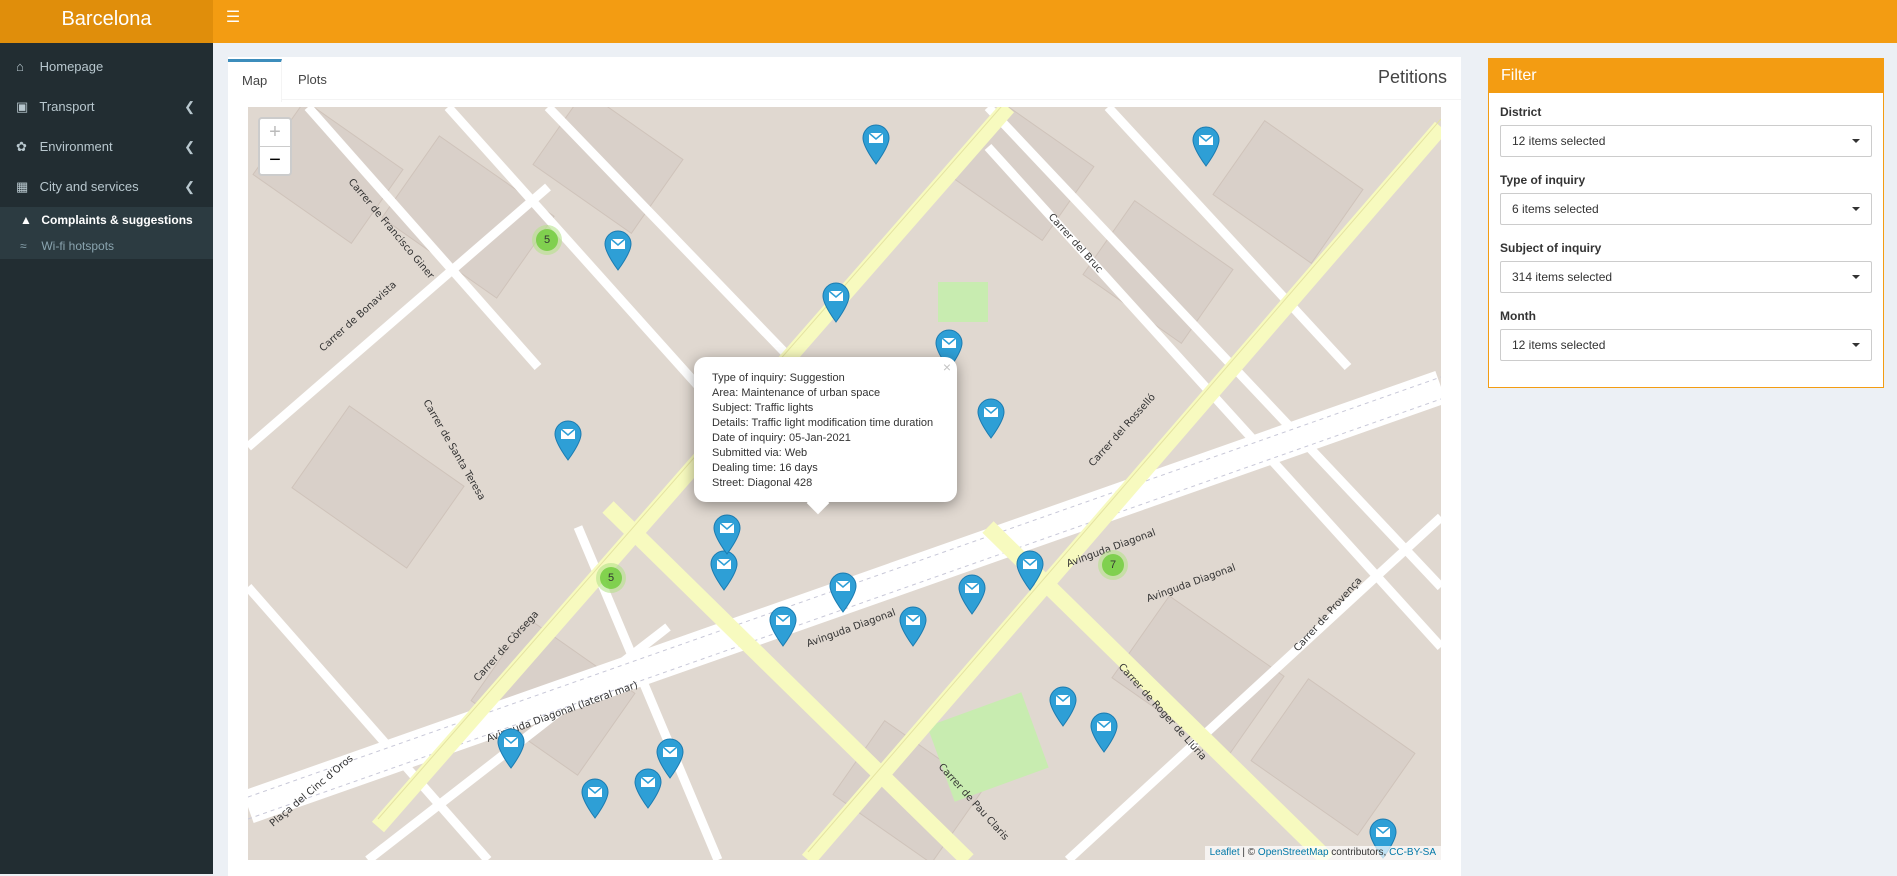  I want to click on sidebar-item-complaints: ▲ Complaints & suggestions, so click(106, 220).